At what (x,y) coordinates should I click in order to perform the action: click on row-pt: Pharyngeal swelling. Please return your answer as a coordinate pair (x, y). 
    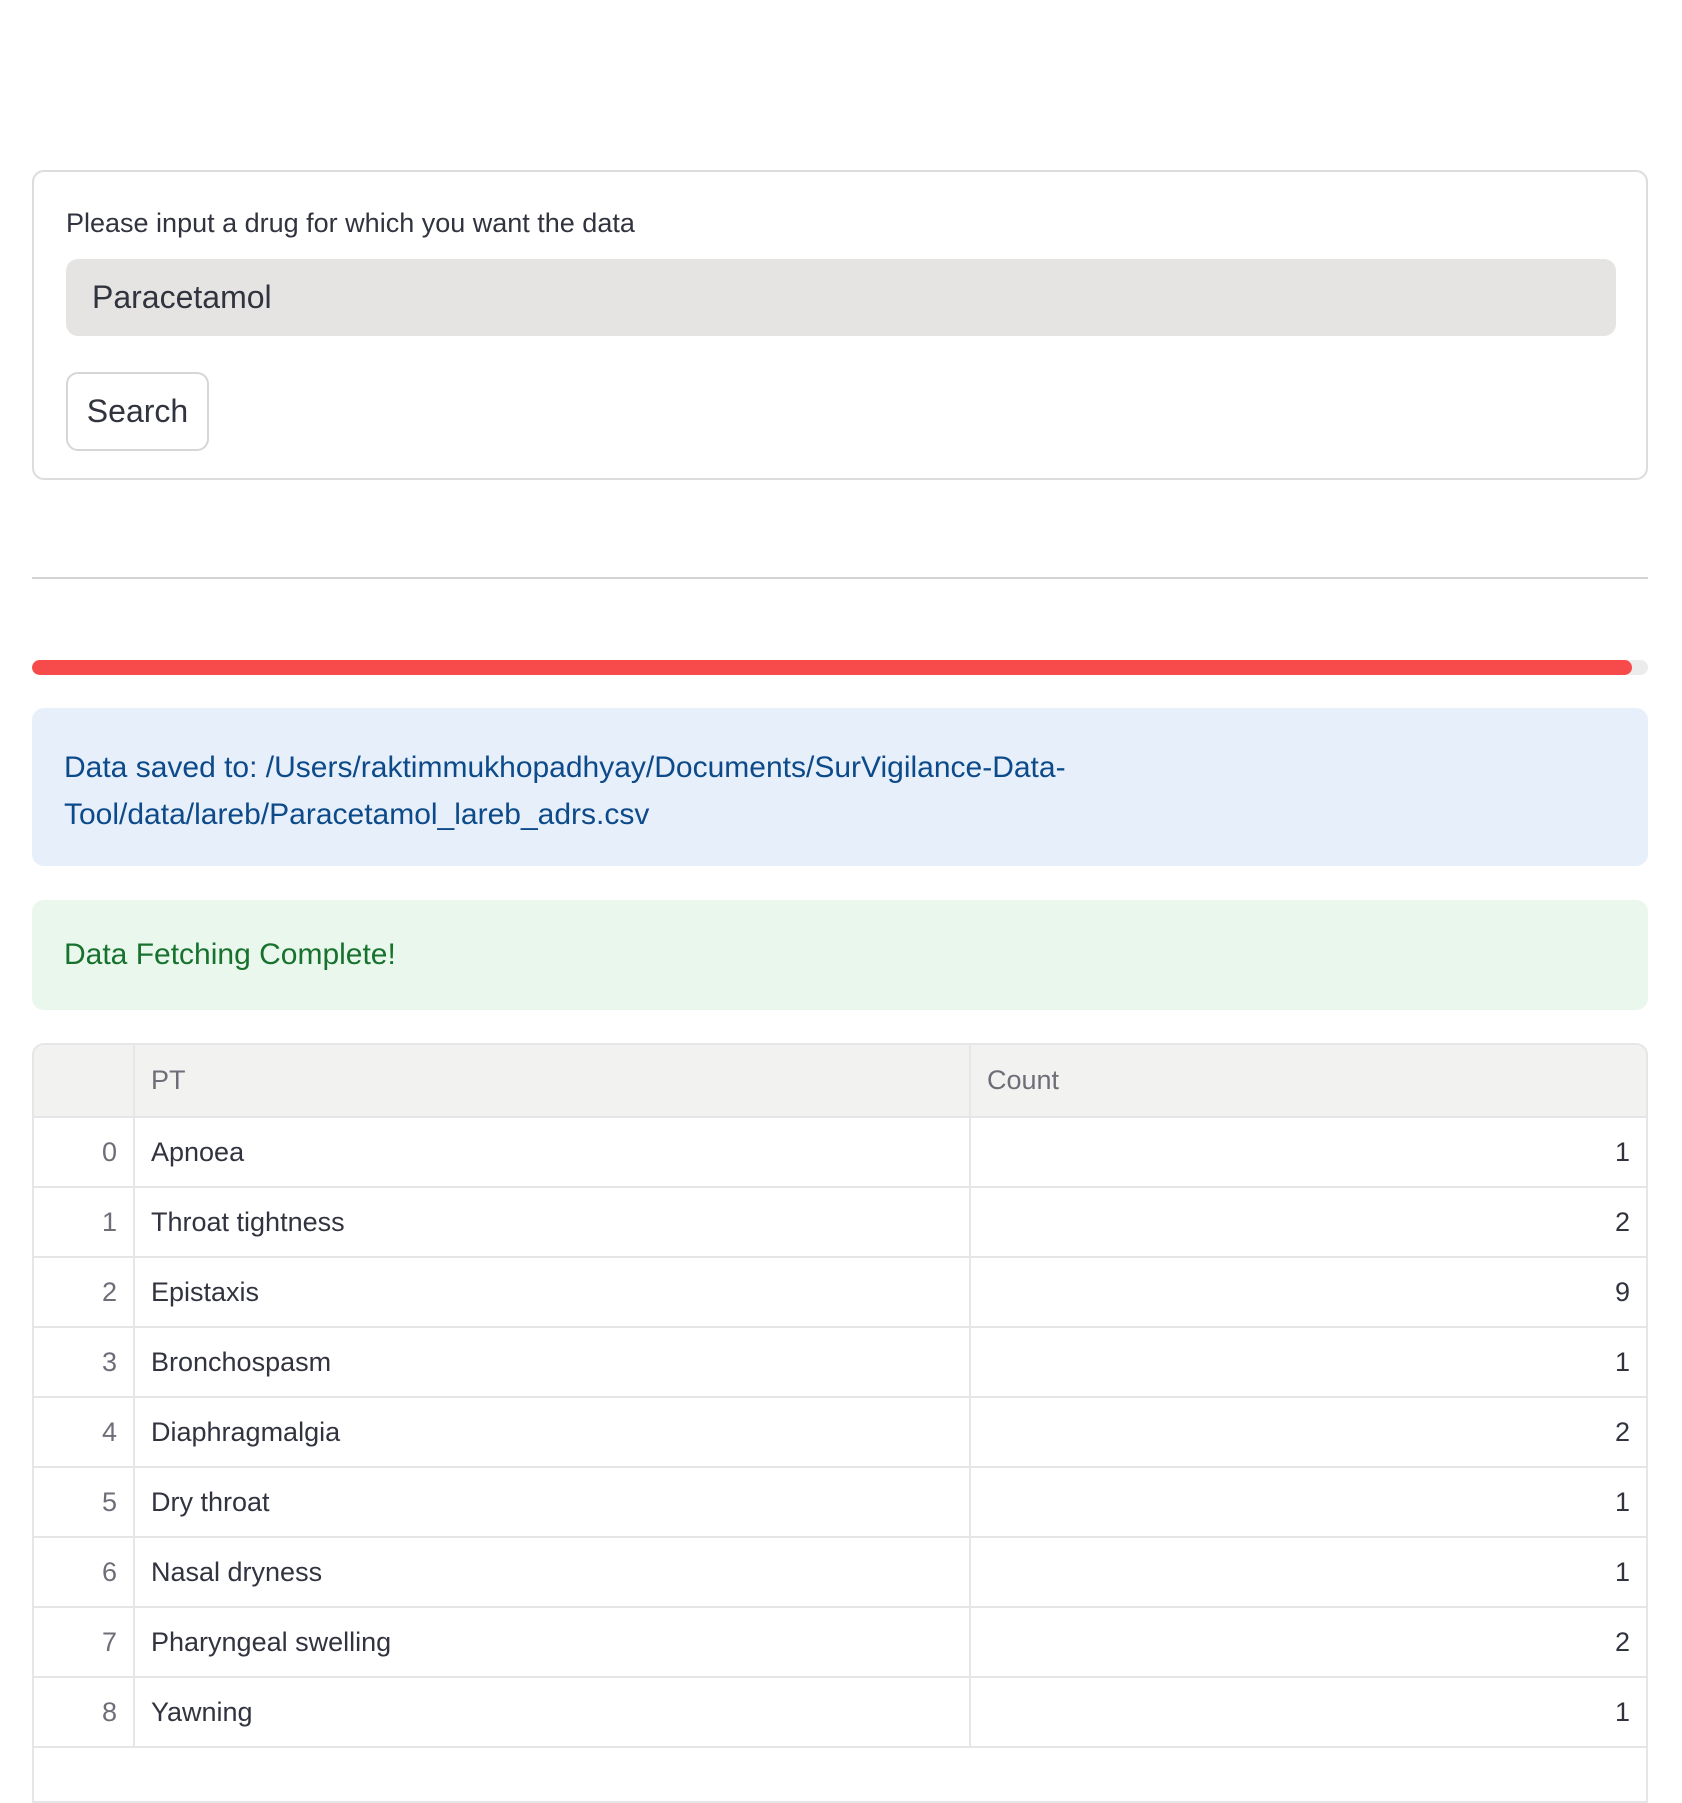
    Looking at the image, I should click on (552, 1642).